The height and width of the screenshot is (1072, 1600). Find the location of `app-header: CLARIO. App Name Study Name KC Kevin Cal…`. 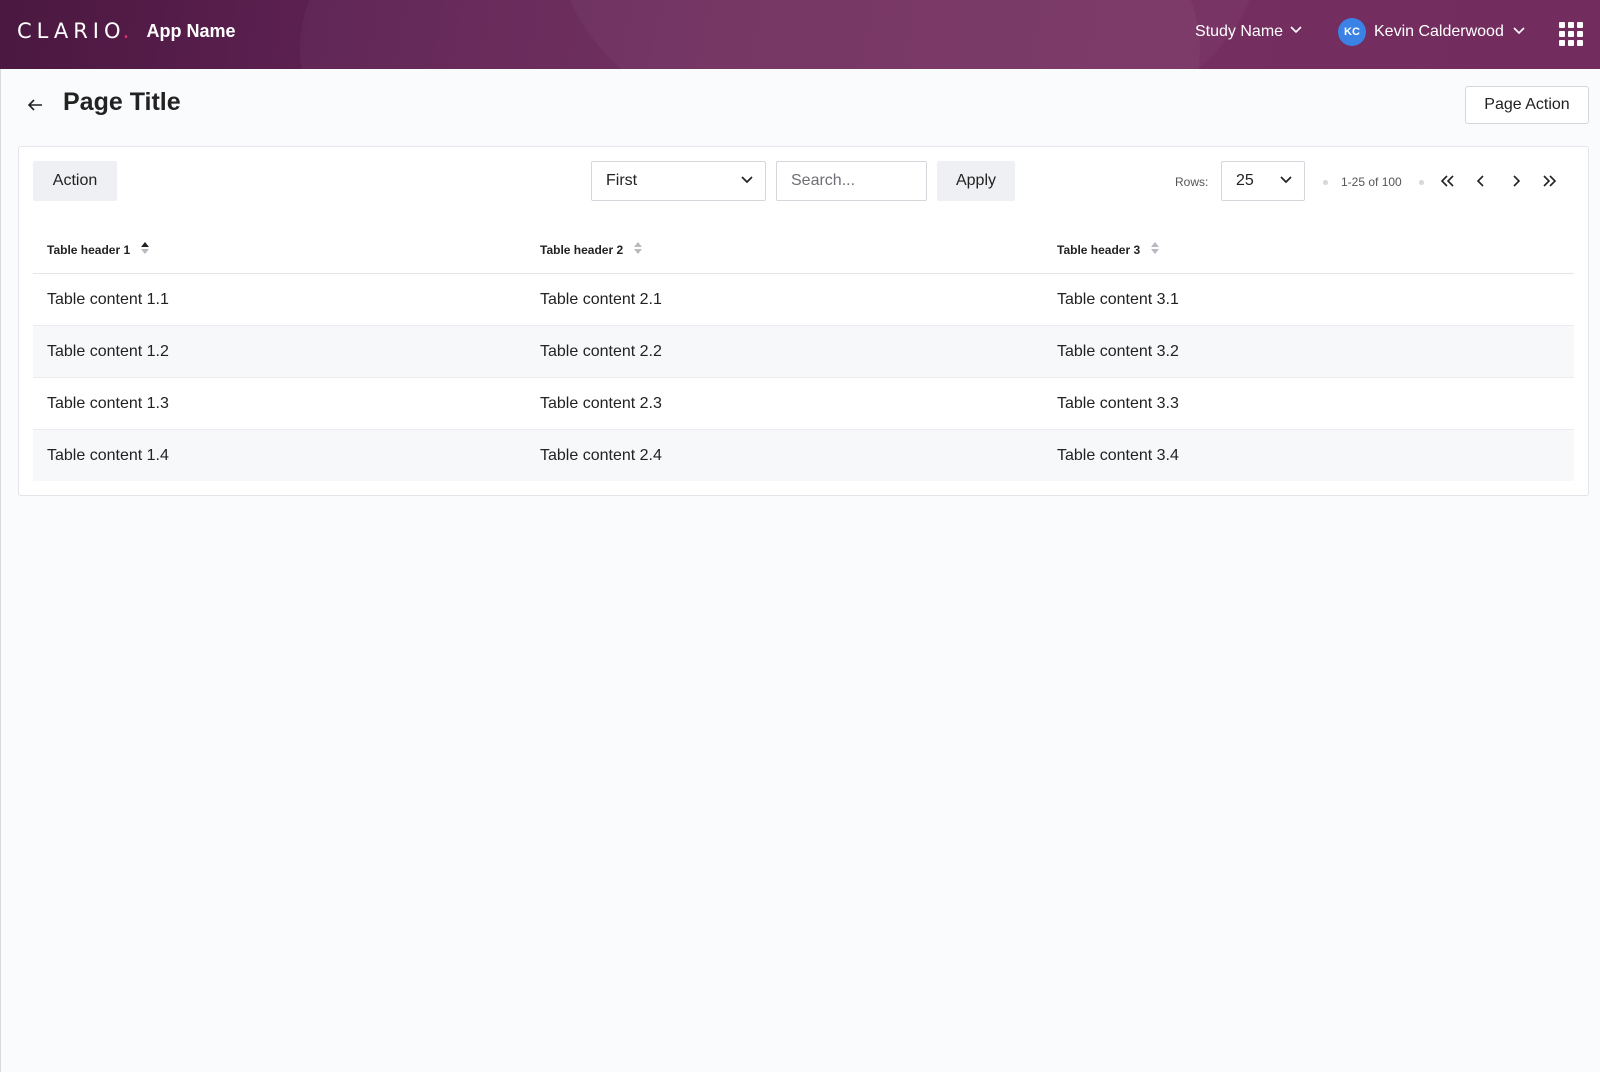

app-header: CLARIO. App Name Study Name KC Kevin Cal… is located at coordinates (800, 34).